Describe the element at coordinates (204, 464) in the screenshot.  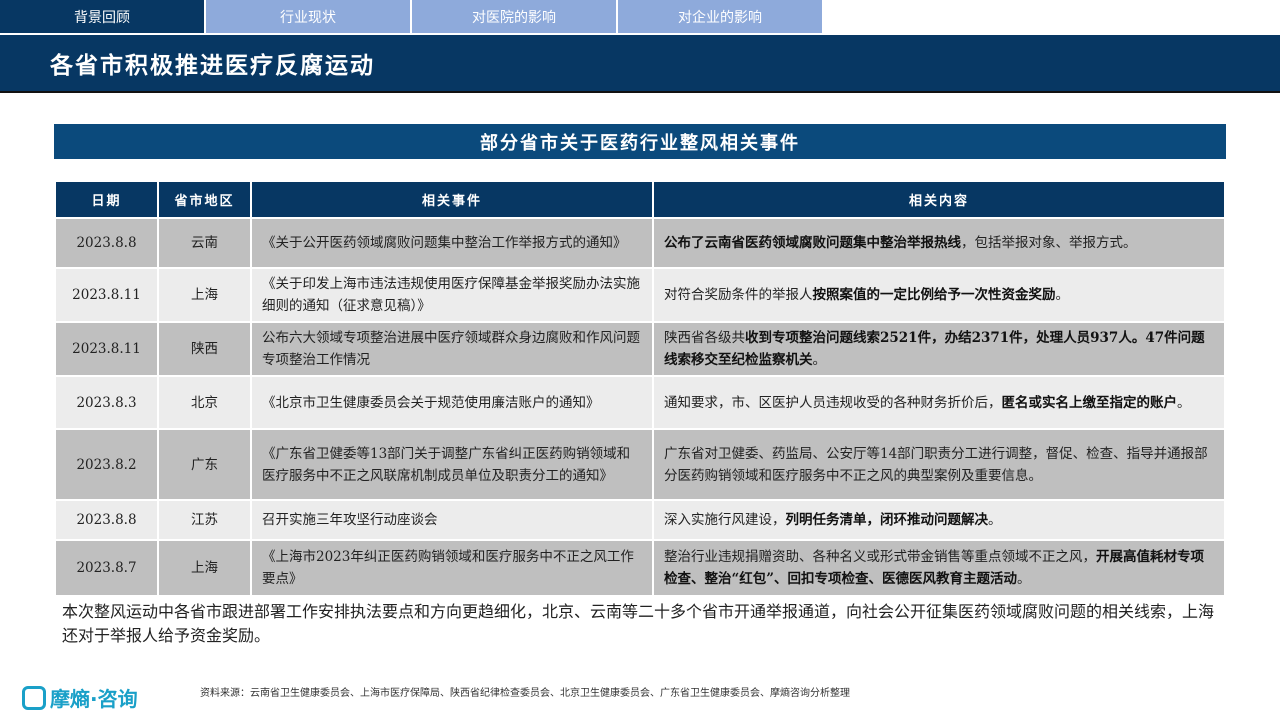
I see `region-cell: 广东` at that location.